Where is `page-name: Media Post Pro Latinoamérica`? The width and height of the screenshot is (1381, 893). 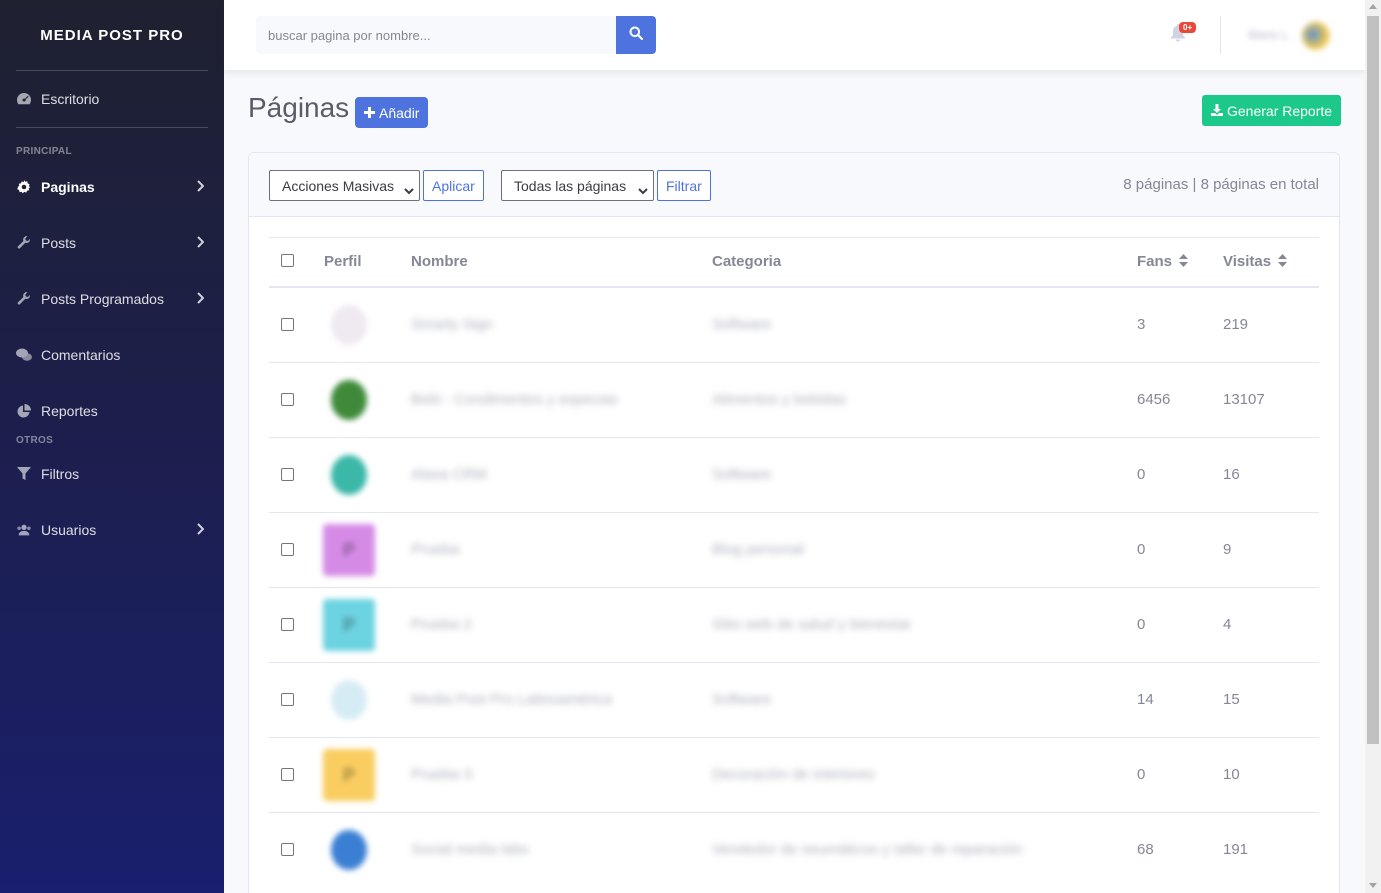
page-name: Media Post Pro Latinoamérica is located at coordinates (511, 699).